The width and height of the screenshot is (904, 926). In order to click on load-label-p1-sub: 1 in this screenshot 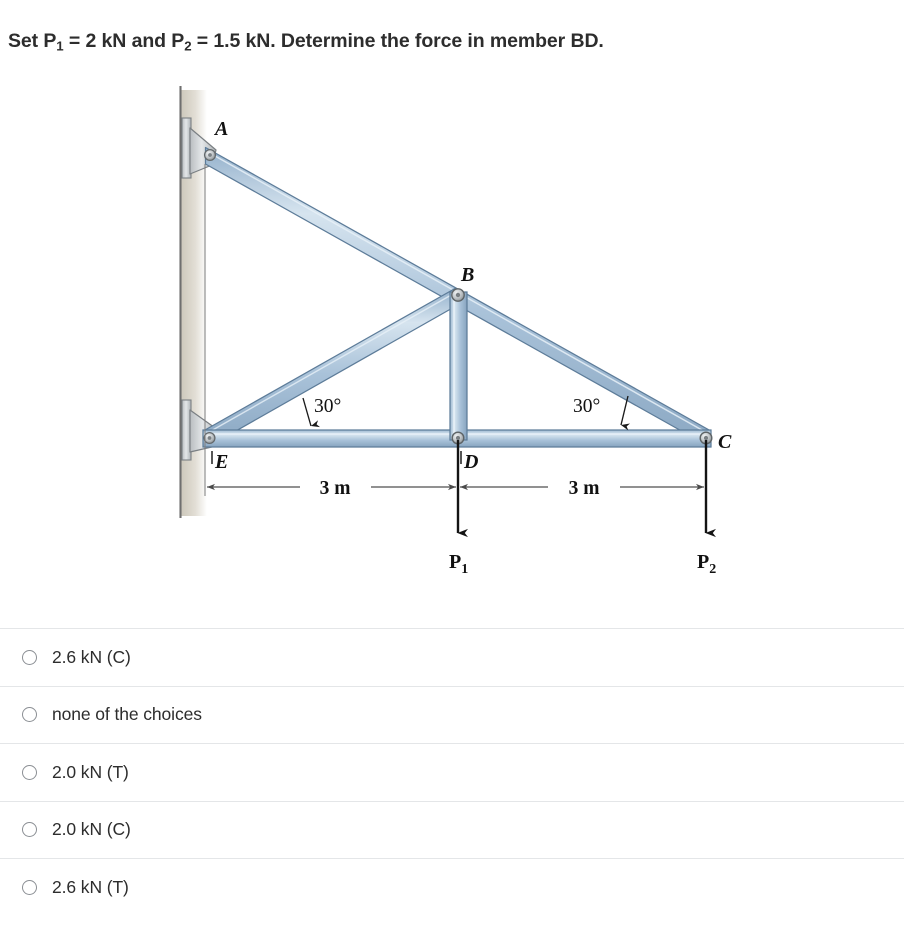, I will do `click(464, 569)`.